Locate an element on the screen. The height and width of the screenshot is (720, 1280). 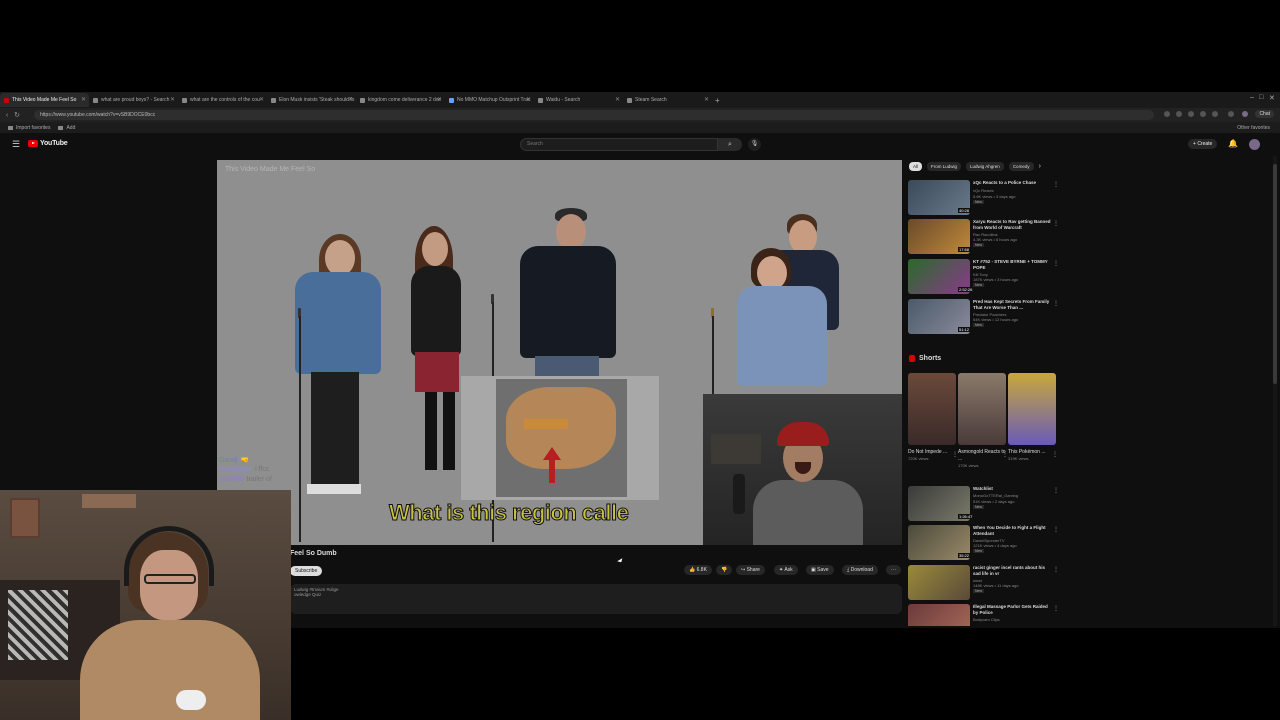
profile-avatar is located at coordinates (1245, 114).